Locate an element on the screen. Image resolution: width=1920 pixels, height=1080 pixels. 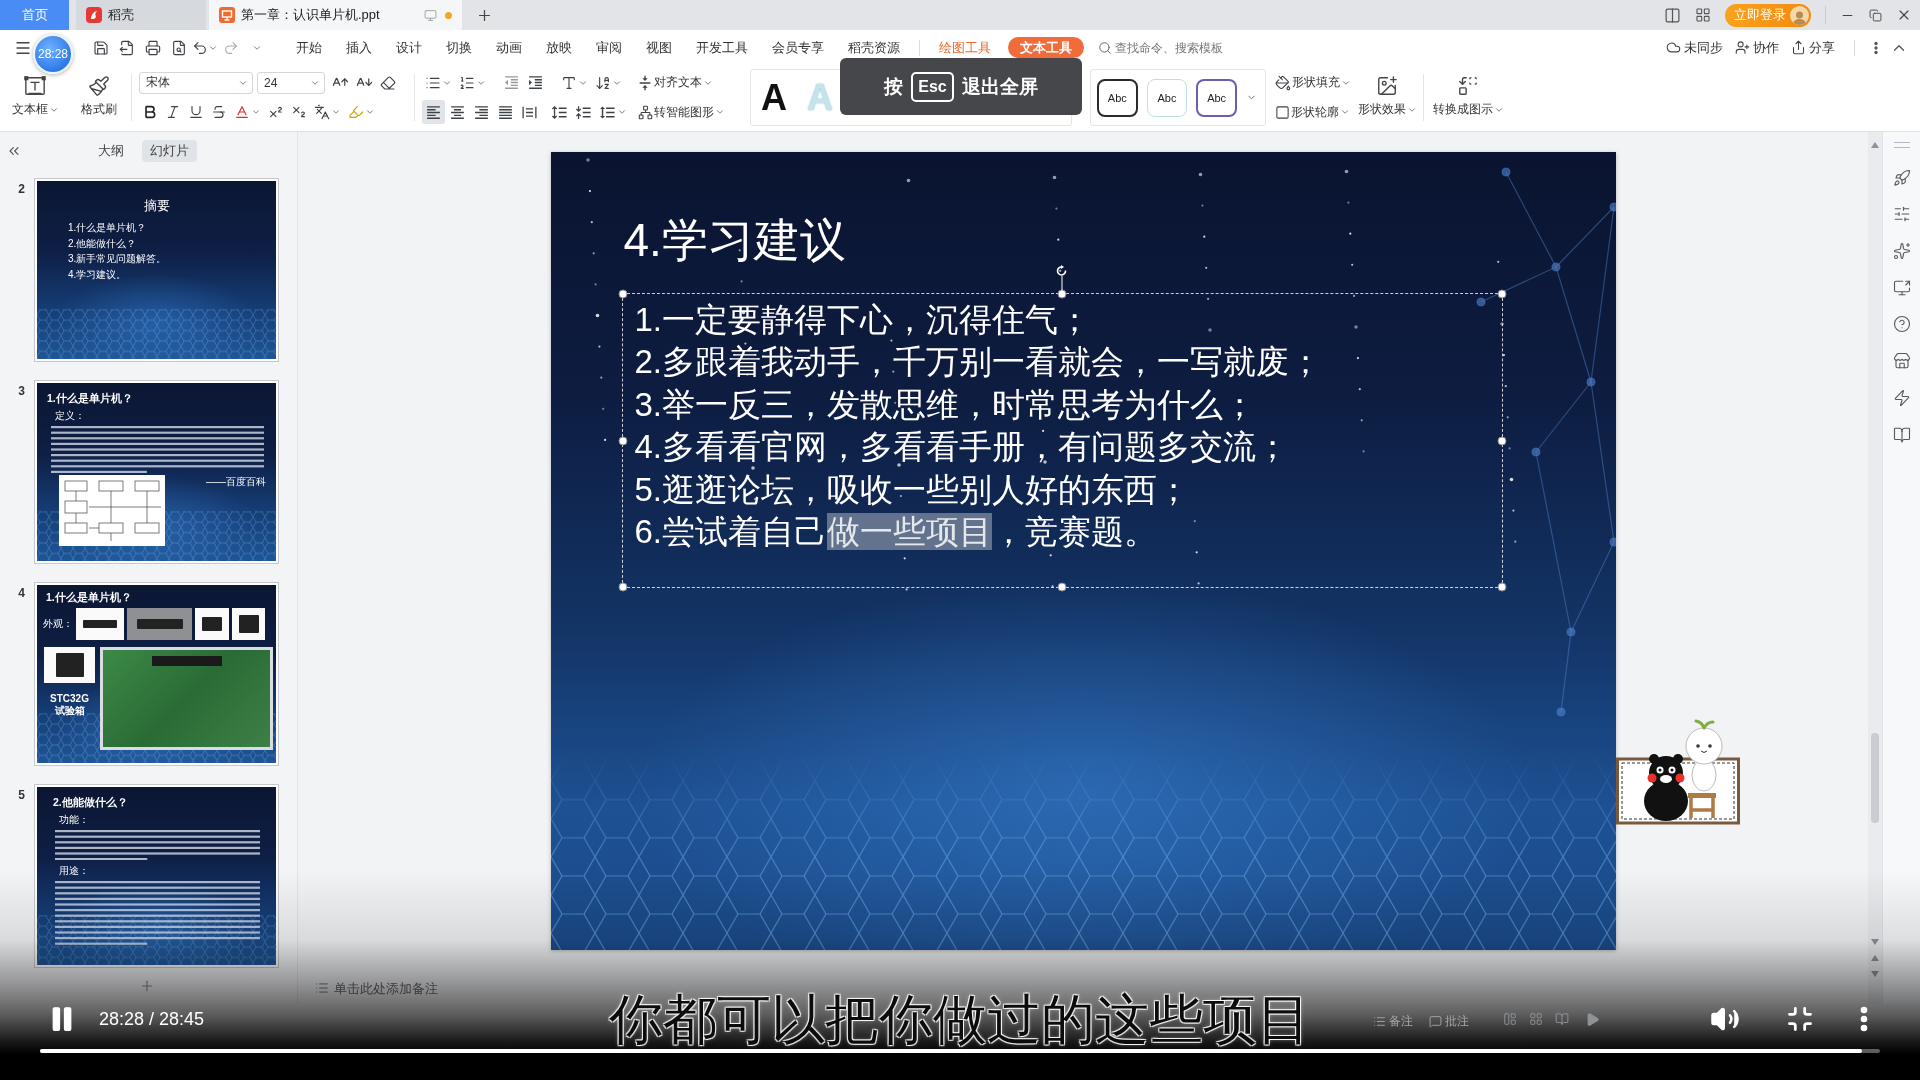
print-icon is located at coordinates (153, 47).